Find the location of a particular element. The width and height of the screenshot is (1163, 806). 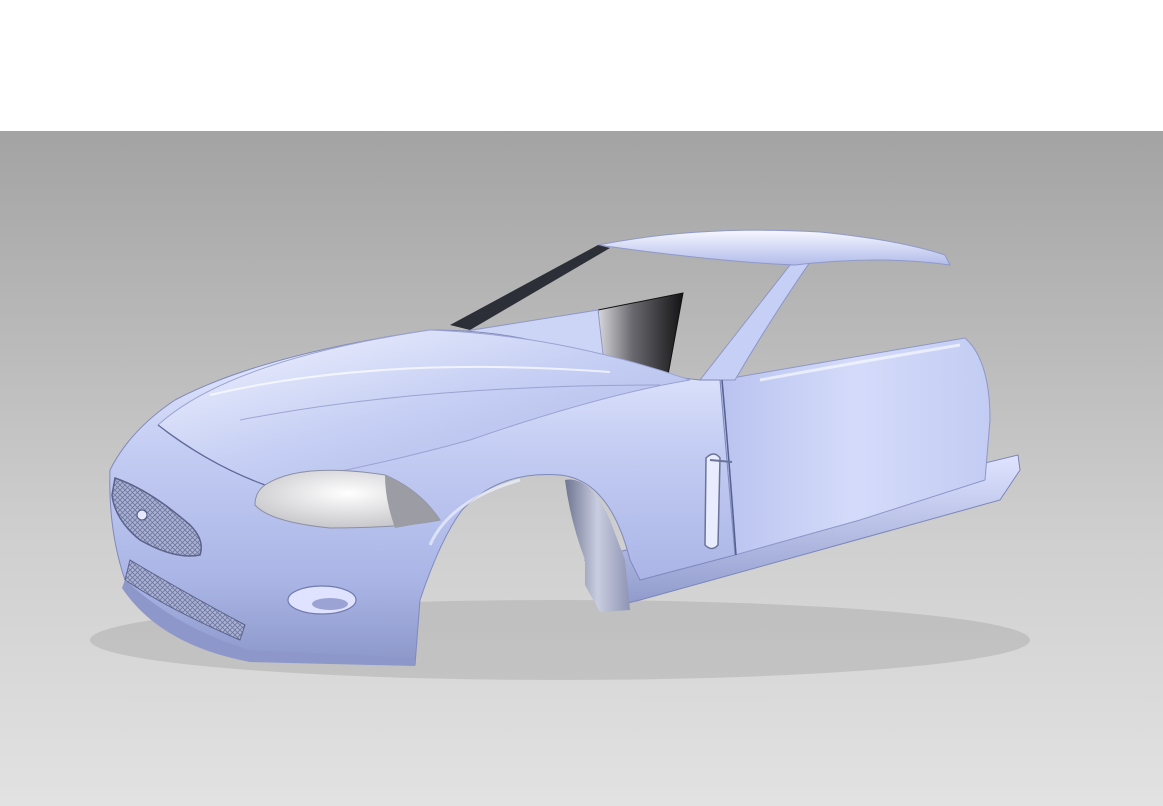

fog-lamp-inner is located at coordinates (330, 604).